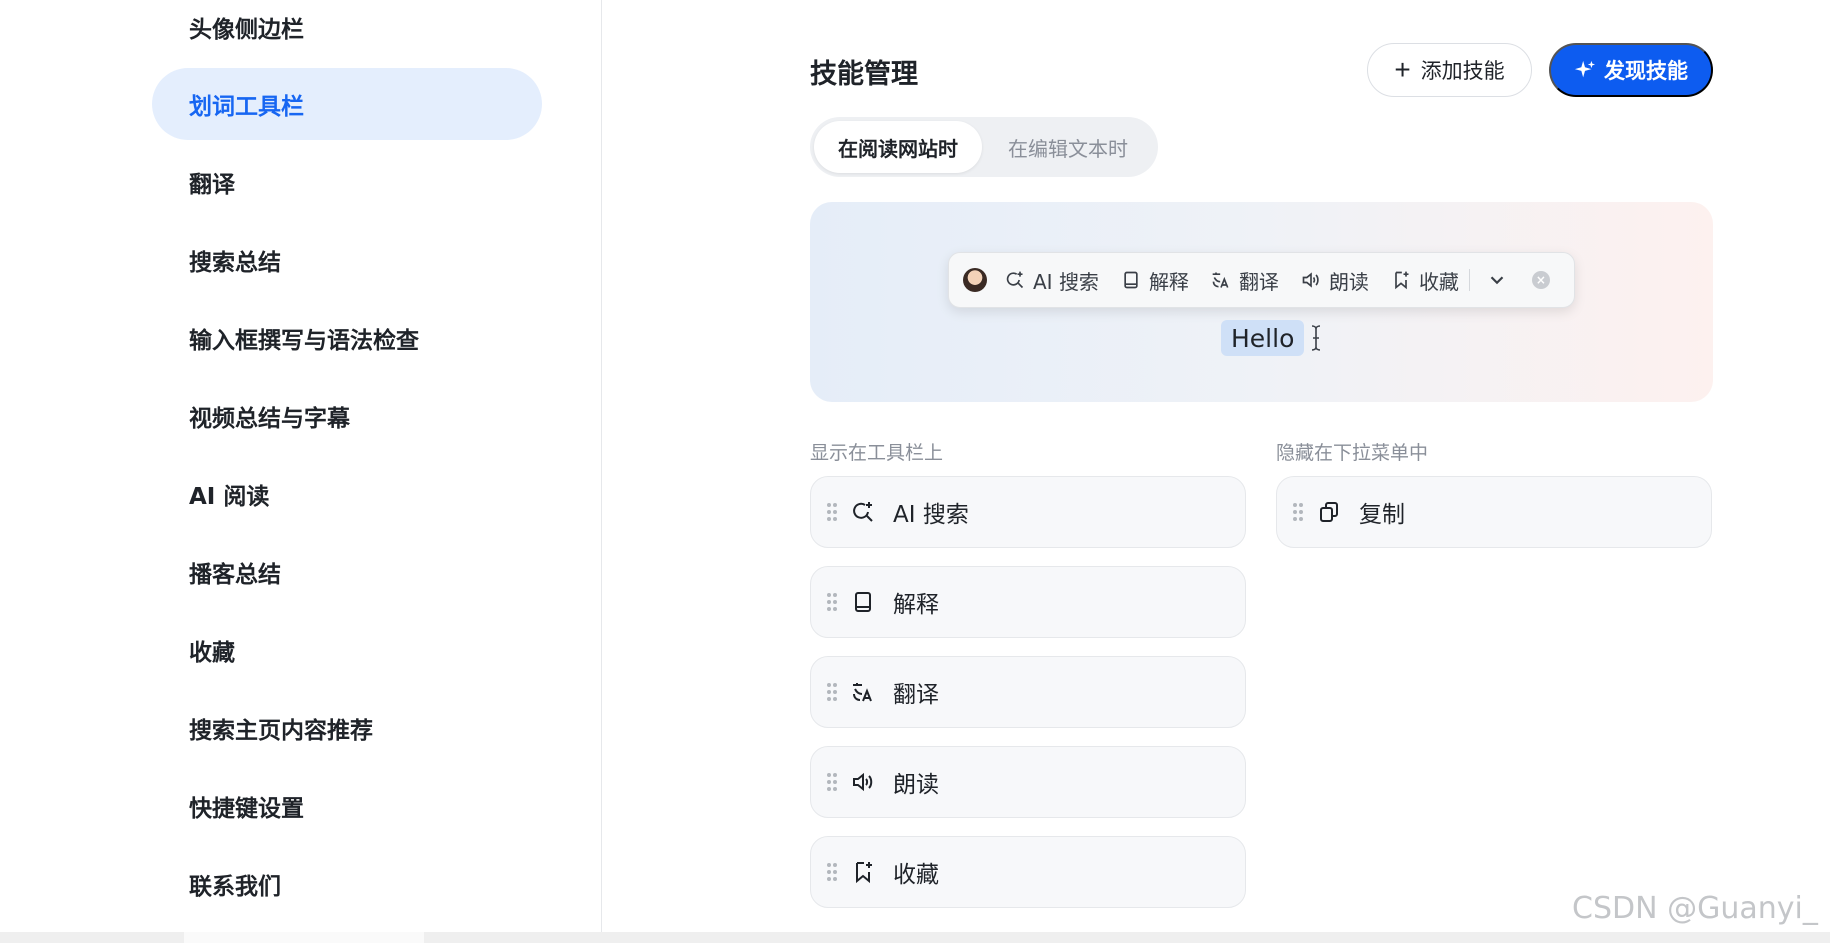  Describe the element at coordinates (1540, 280) in the screenshot. I see `close-icon: ×` at that location.